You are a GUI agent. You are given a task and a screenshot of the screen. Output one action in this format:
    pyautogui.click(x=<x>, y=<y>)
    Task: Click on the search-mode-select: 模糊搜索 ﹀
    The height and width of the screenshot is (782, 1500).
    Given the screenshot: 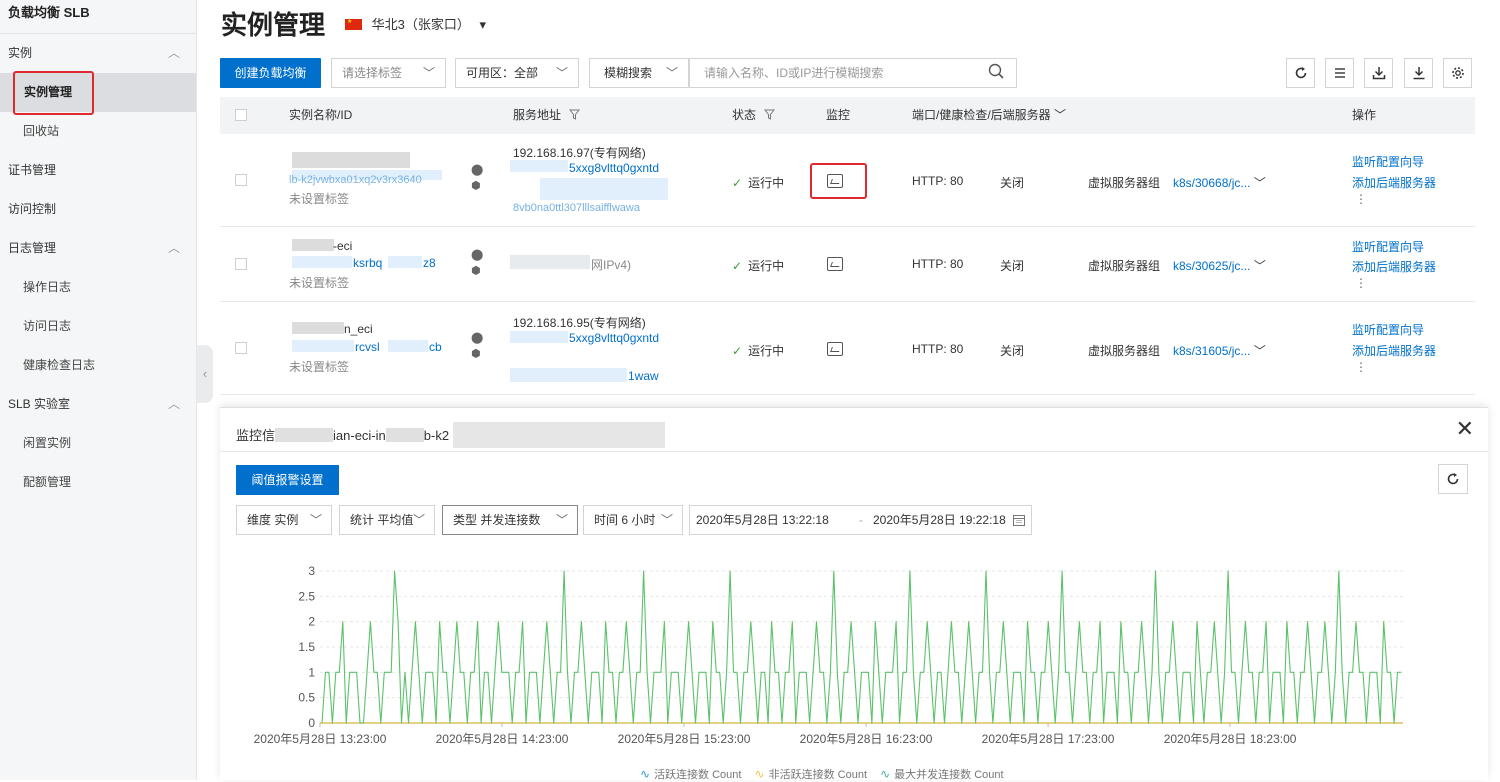 What is the action you would take?
    pyautogui.click(x=639, y=73)
    